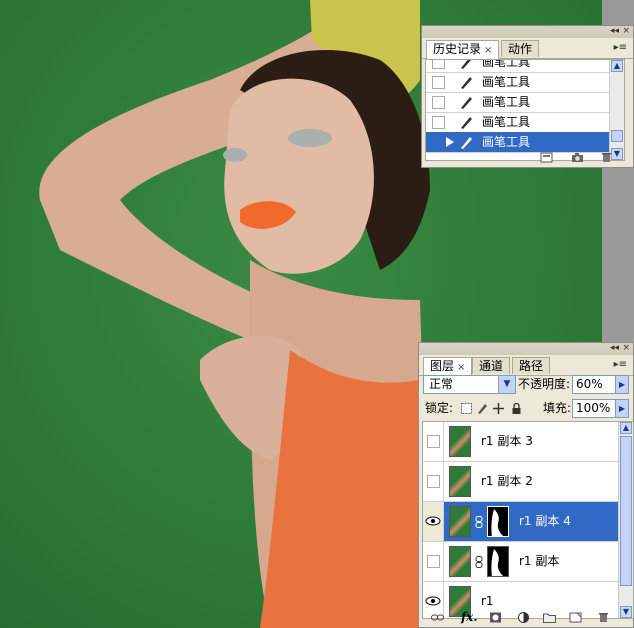 This screenshot has height=628, width=634. I want to click on new-layer-icon, so click(575, 617).